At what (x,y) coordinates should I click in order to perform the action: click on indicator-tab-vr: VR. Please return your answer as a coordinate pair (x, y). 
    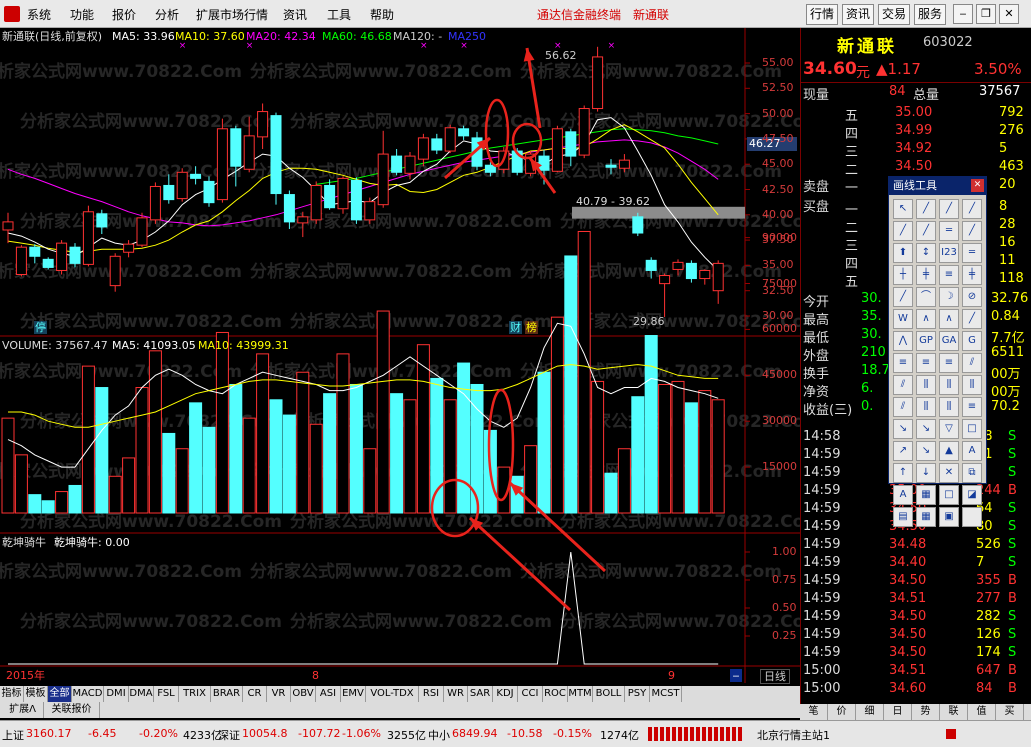
    Looking at the image, I should click on (279, 694).